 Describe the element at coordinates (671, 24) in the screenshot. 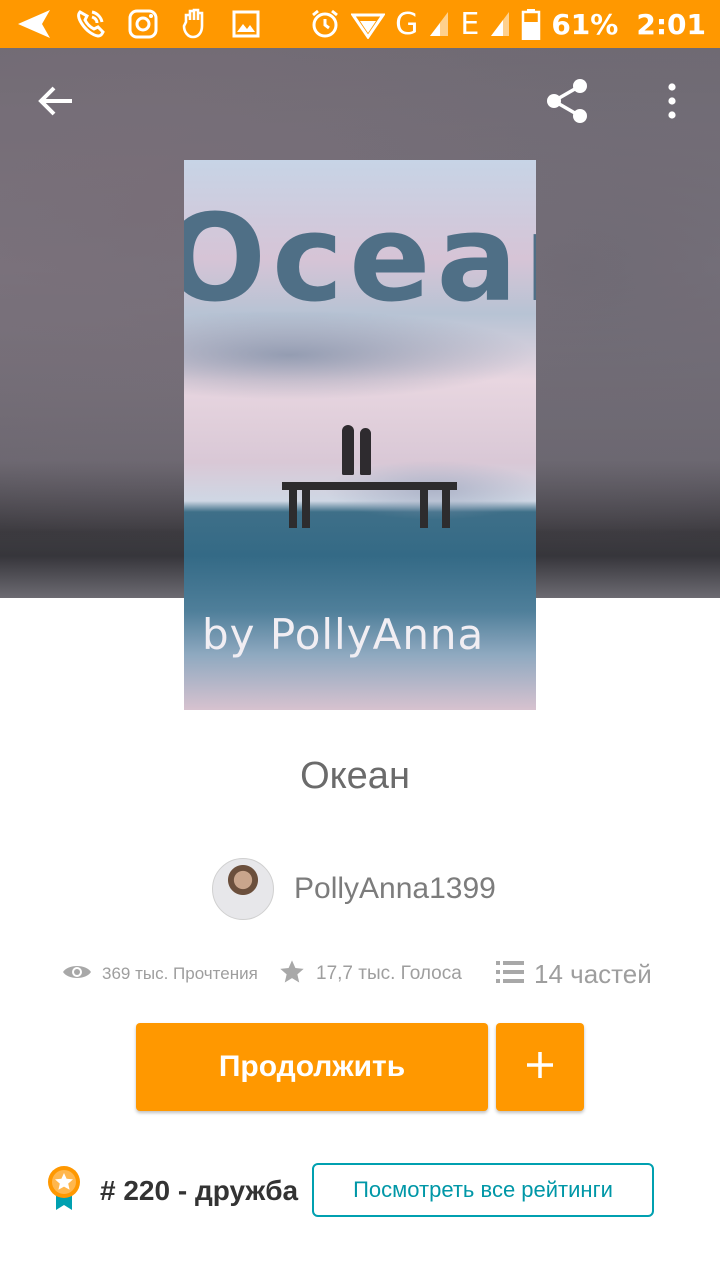

I see `clock: 2:01` at that location.